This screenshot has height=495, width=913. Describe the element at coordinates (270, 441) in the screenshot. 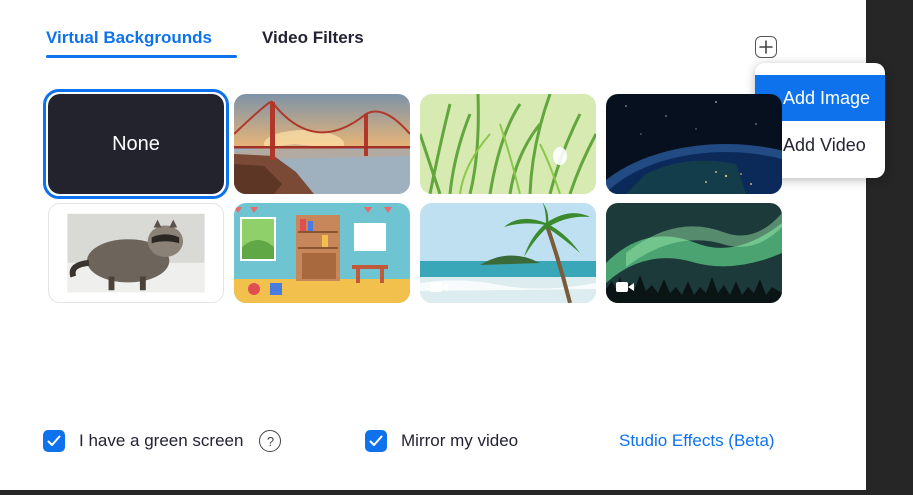

I see `question-mark-icon: ?` at that location.